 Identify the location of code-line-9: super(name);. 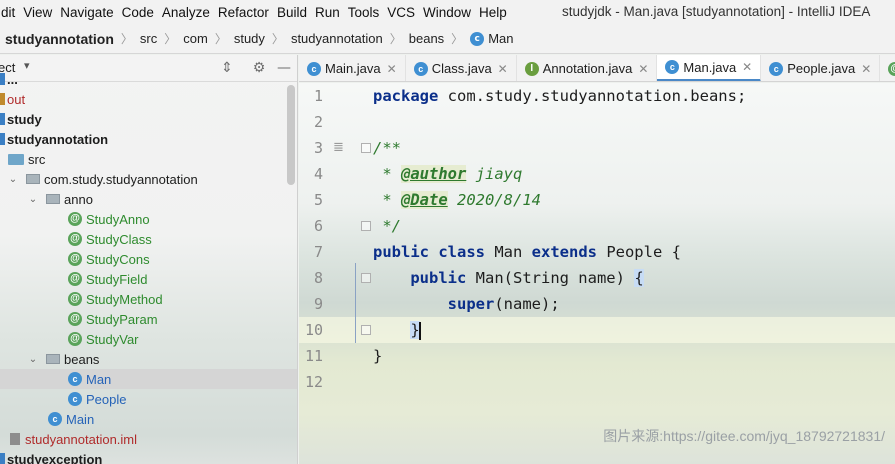
(466, 304).